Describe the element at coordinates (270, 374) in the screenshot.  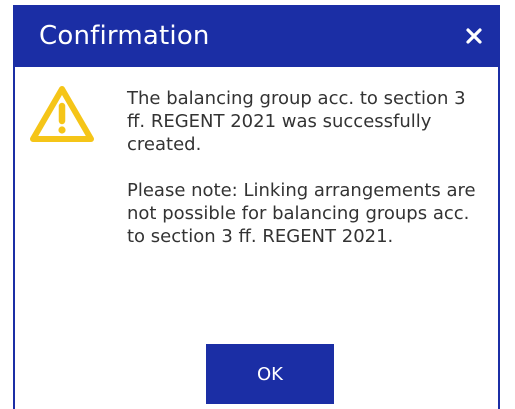
I see `ok-button: OK` at that location.